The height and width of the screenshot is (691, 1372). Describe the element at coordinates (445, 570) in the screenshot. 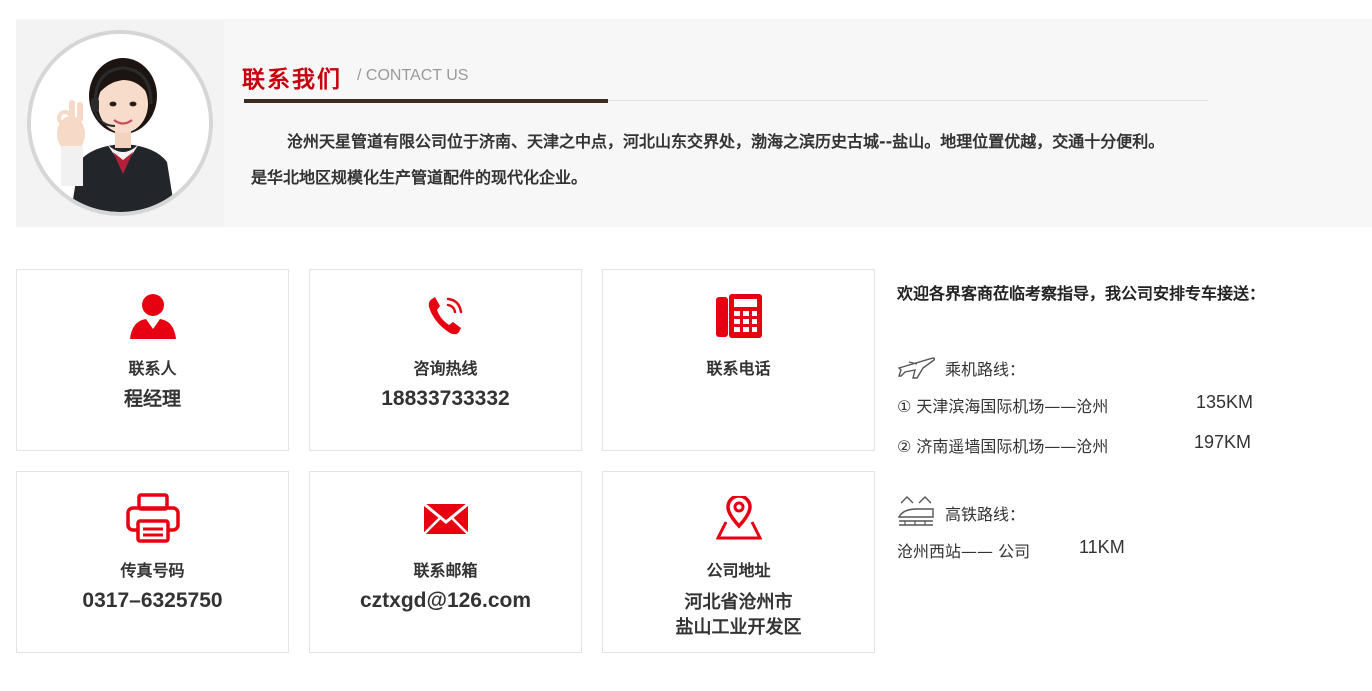

I see `card-label: 联系邮箱` at that location.